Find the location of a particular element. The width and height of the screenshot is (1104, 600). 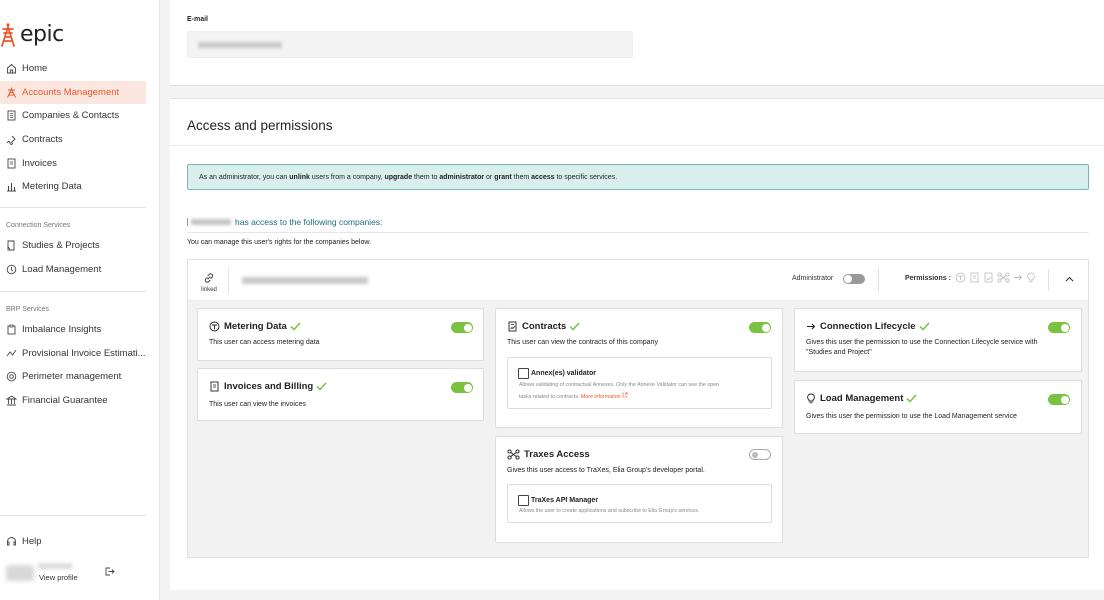

nav-item-contracts: Contracts is located at coordinates (73, 140).